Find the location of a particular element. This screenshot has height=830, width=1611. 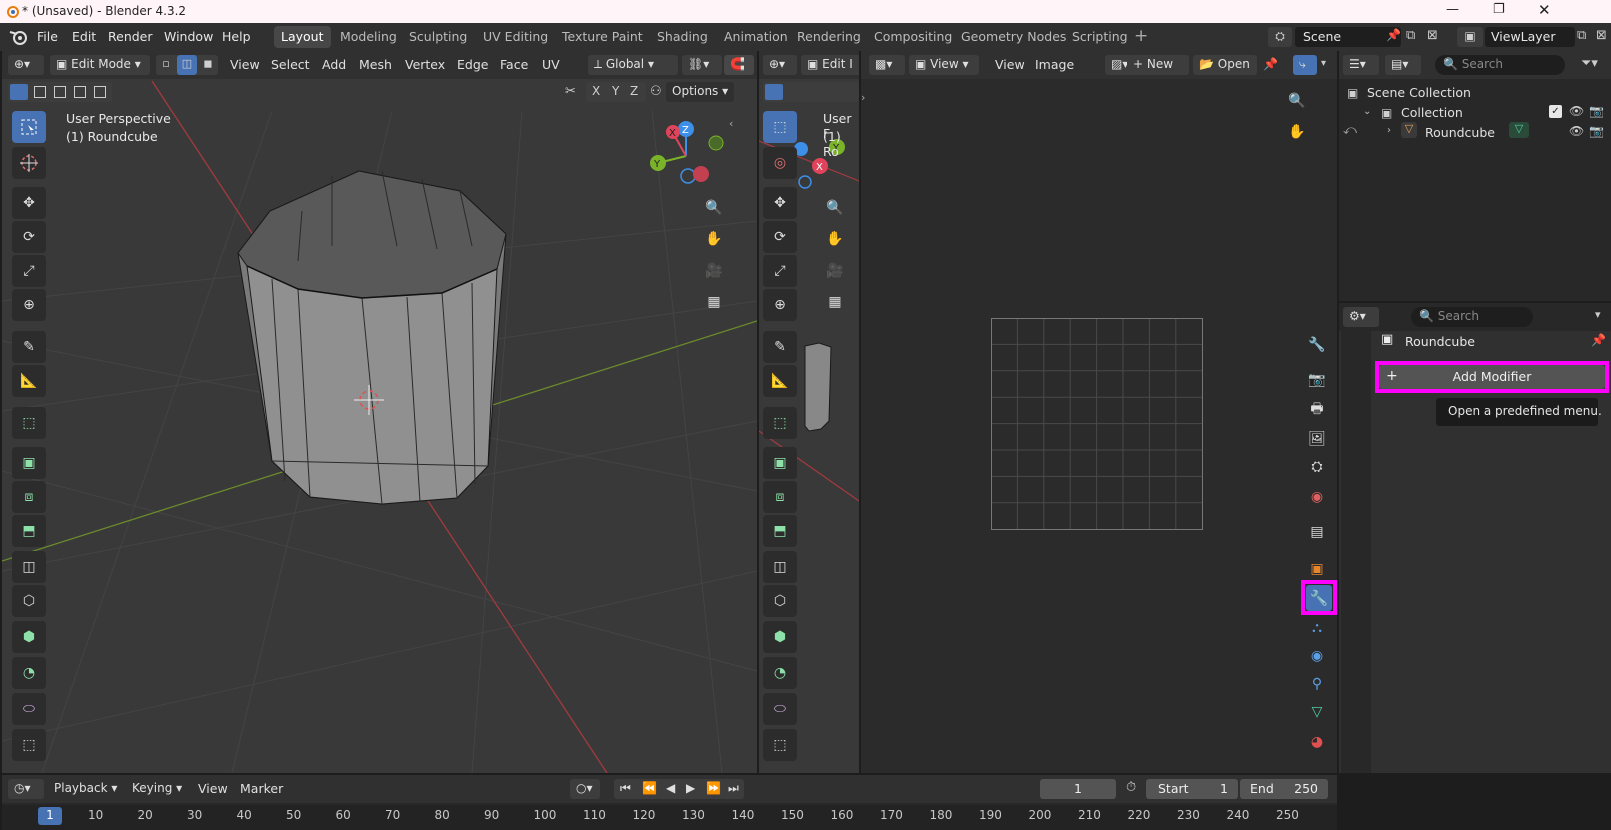

menu-image: Image is located at coordinates (1054, 64).